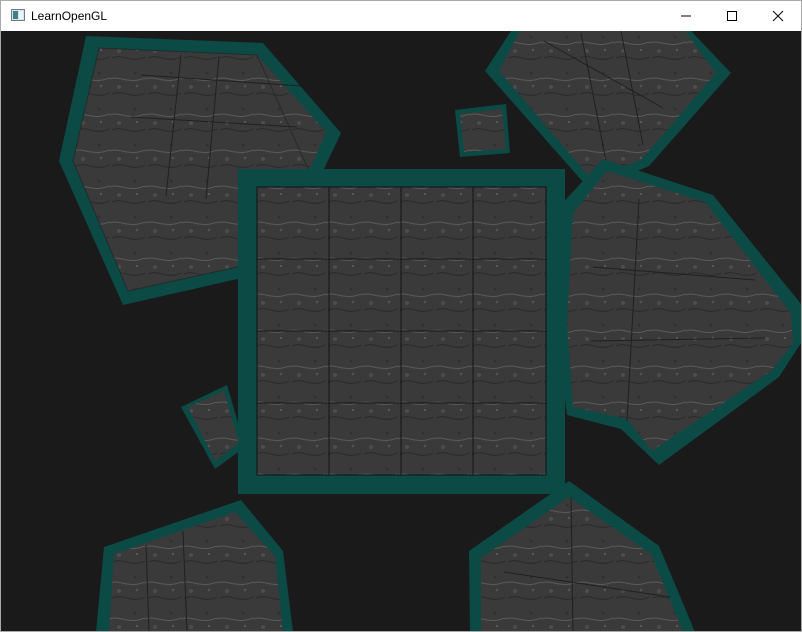 Image resolution: width=802 pixels, height=632 pixels. I want to click on minimize-button, so click(686, 16).